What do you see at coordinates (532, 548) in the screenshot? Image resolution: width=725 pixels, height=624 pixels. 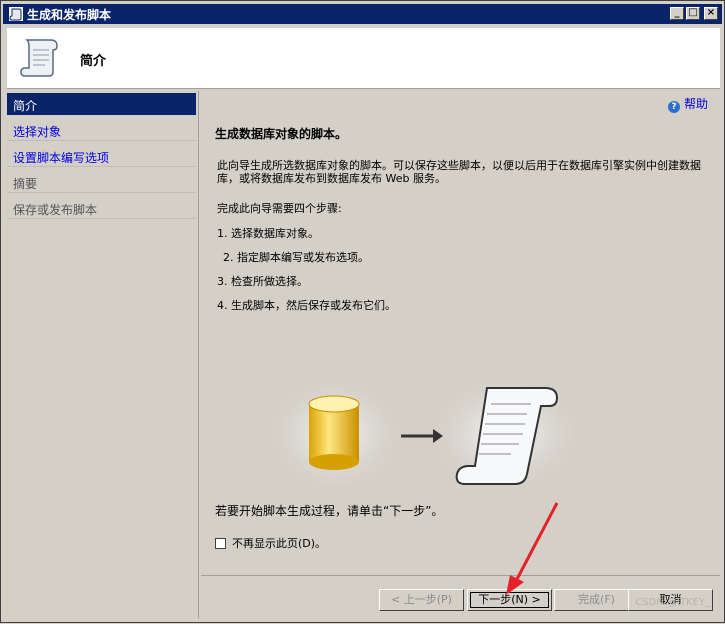 I see `annotation-arrow` at bounding box center [532, 548].